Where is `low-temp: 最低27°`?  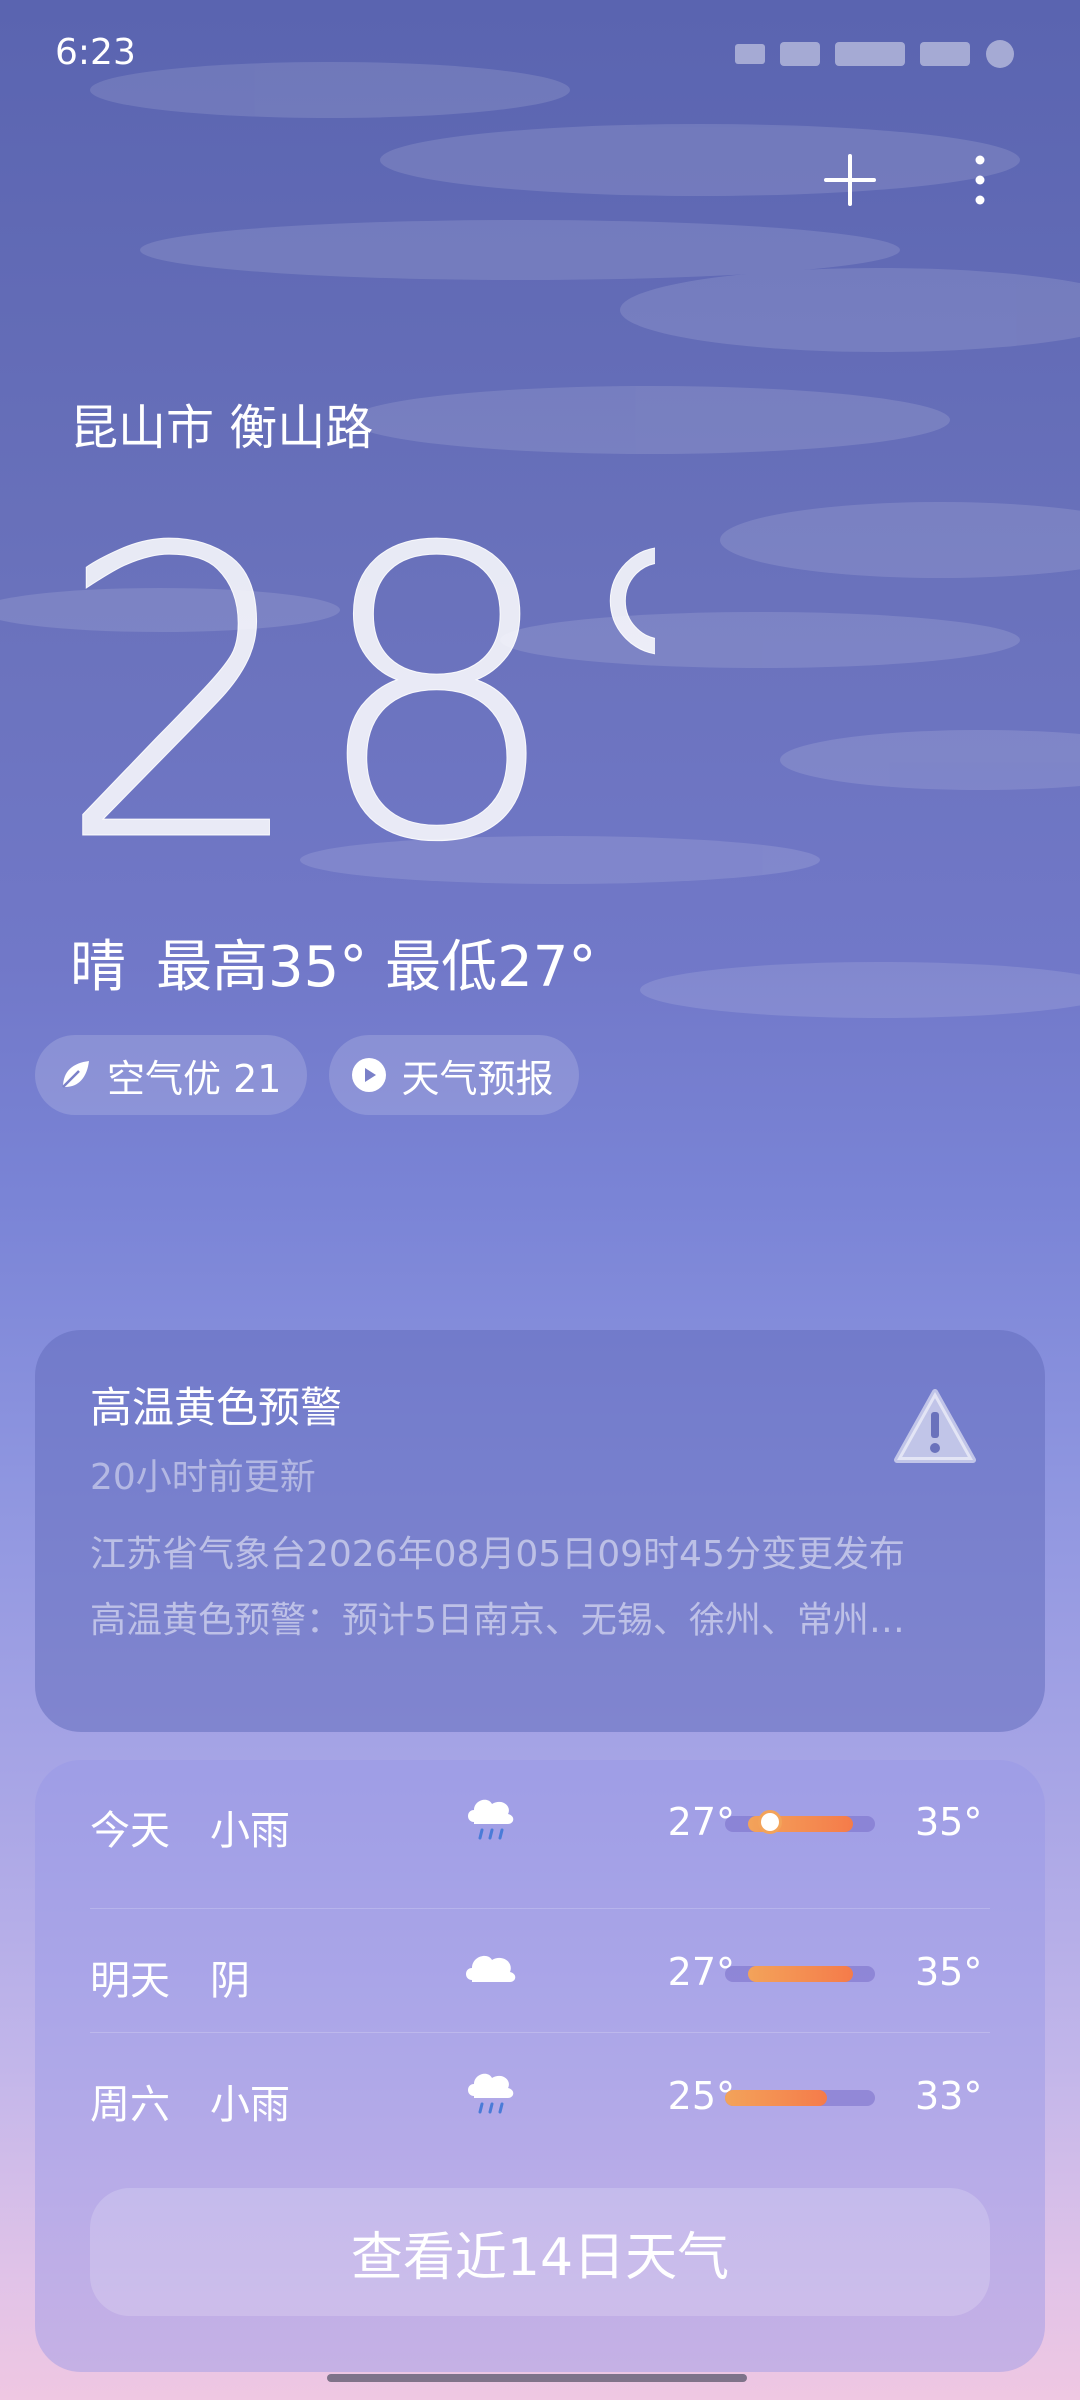
low-temp: 最低27° is located at coordinates (491, 967).